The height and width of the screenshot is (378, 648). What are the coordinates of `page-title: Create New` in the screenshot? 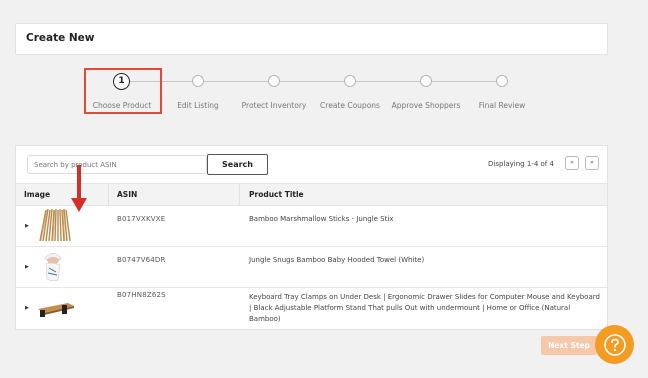 It's located at (60, 38).